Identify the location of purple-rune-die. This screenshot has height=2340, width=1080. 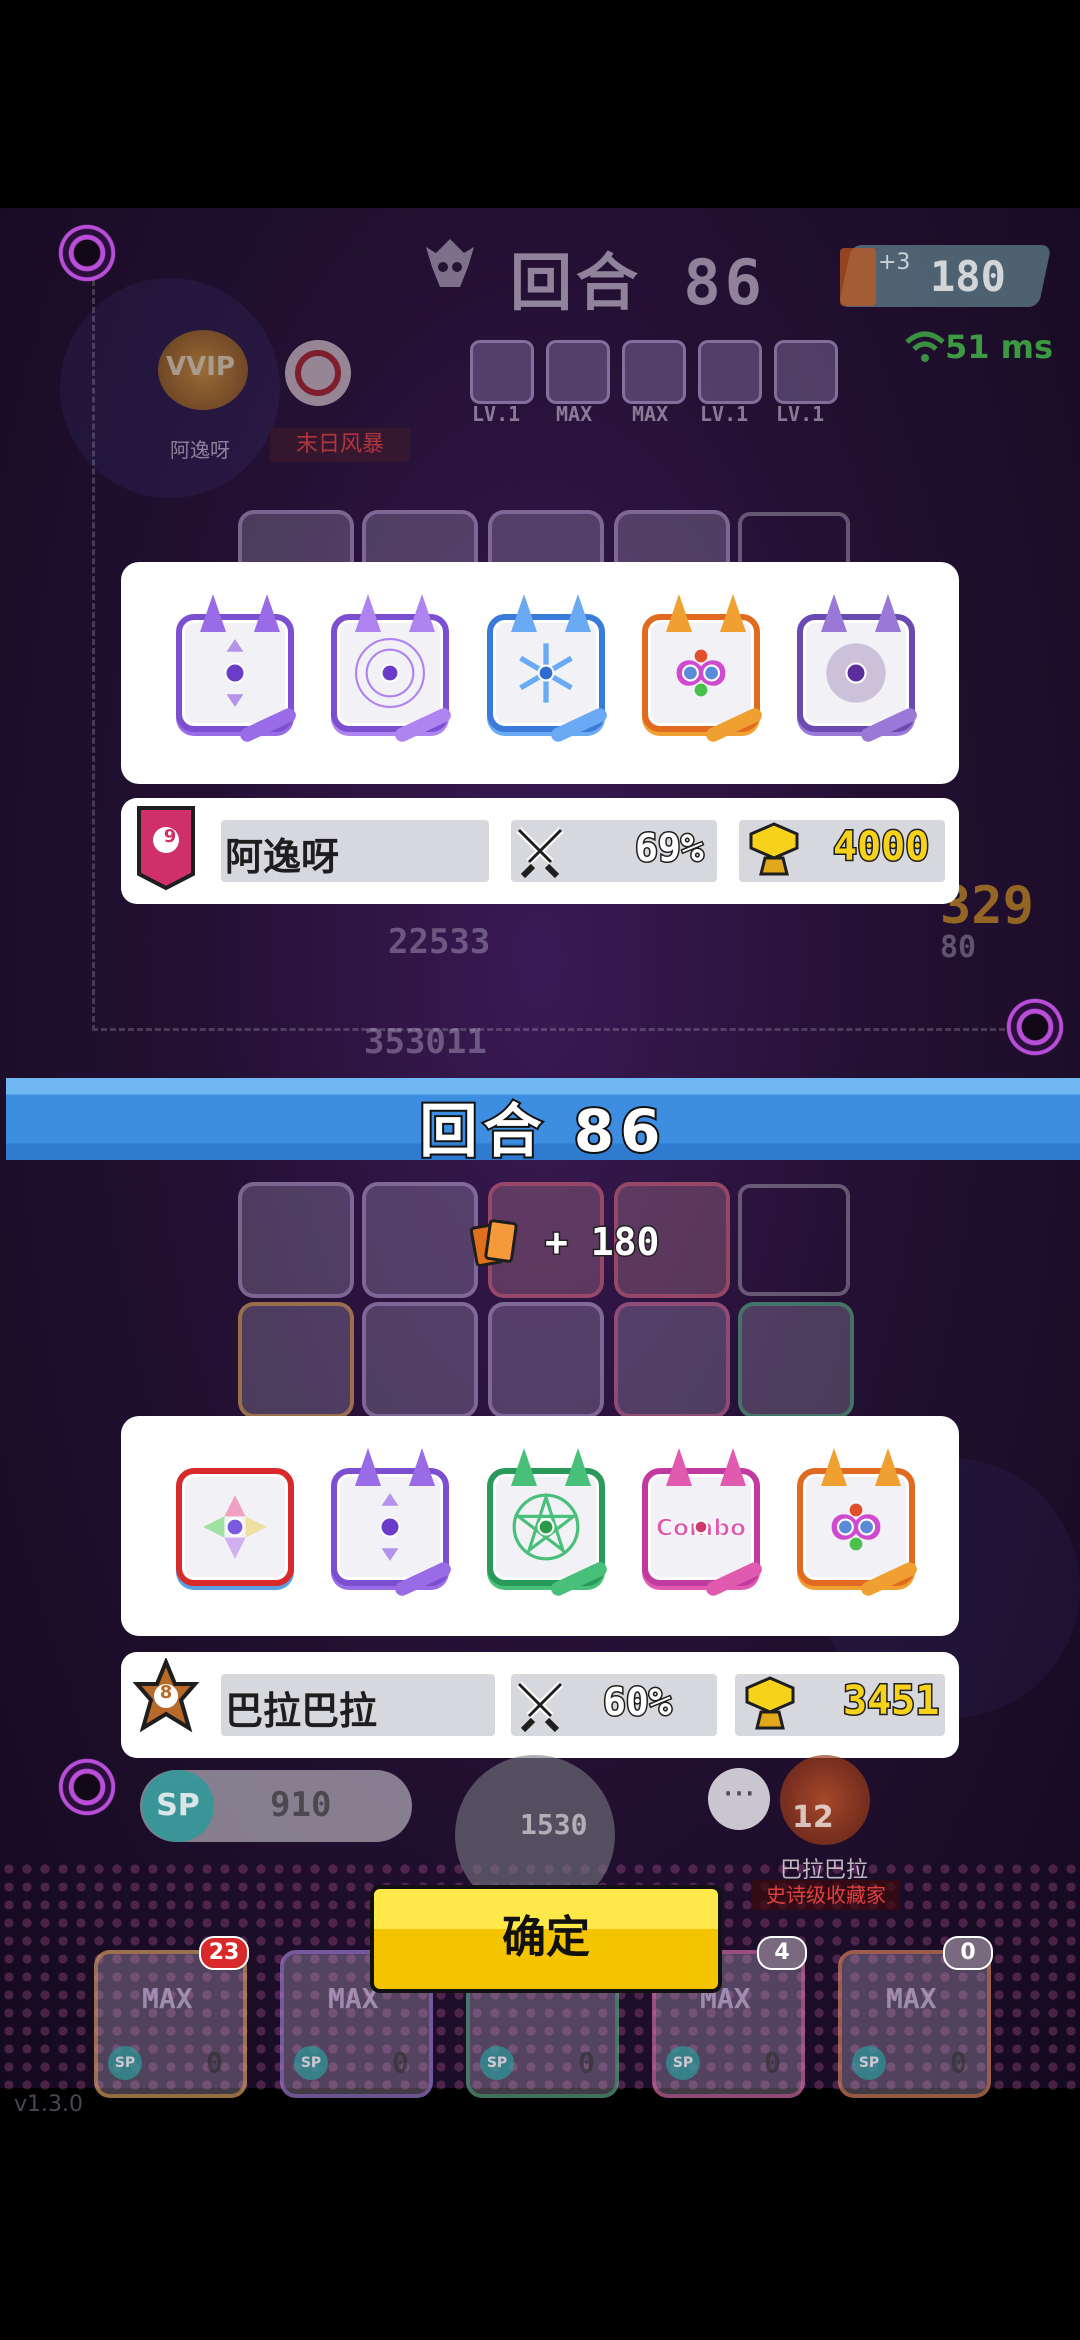
(392, 669).